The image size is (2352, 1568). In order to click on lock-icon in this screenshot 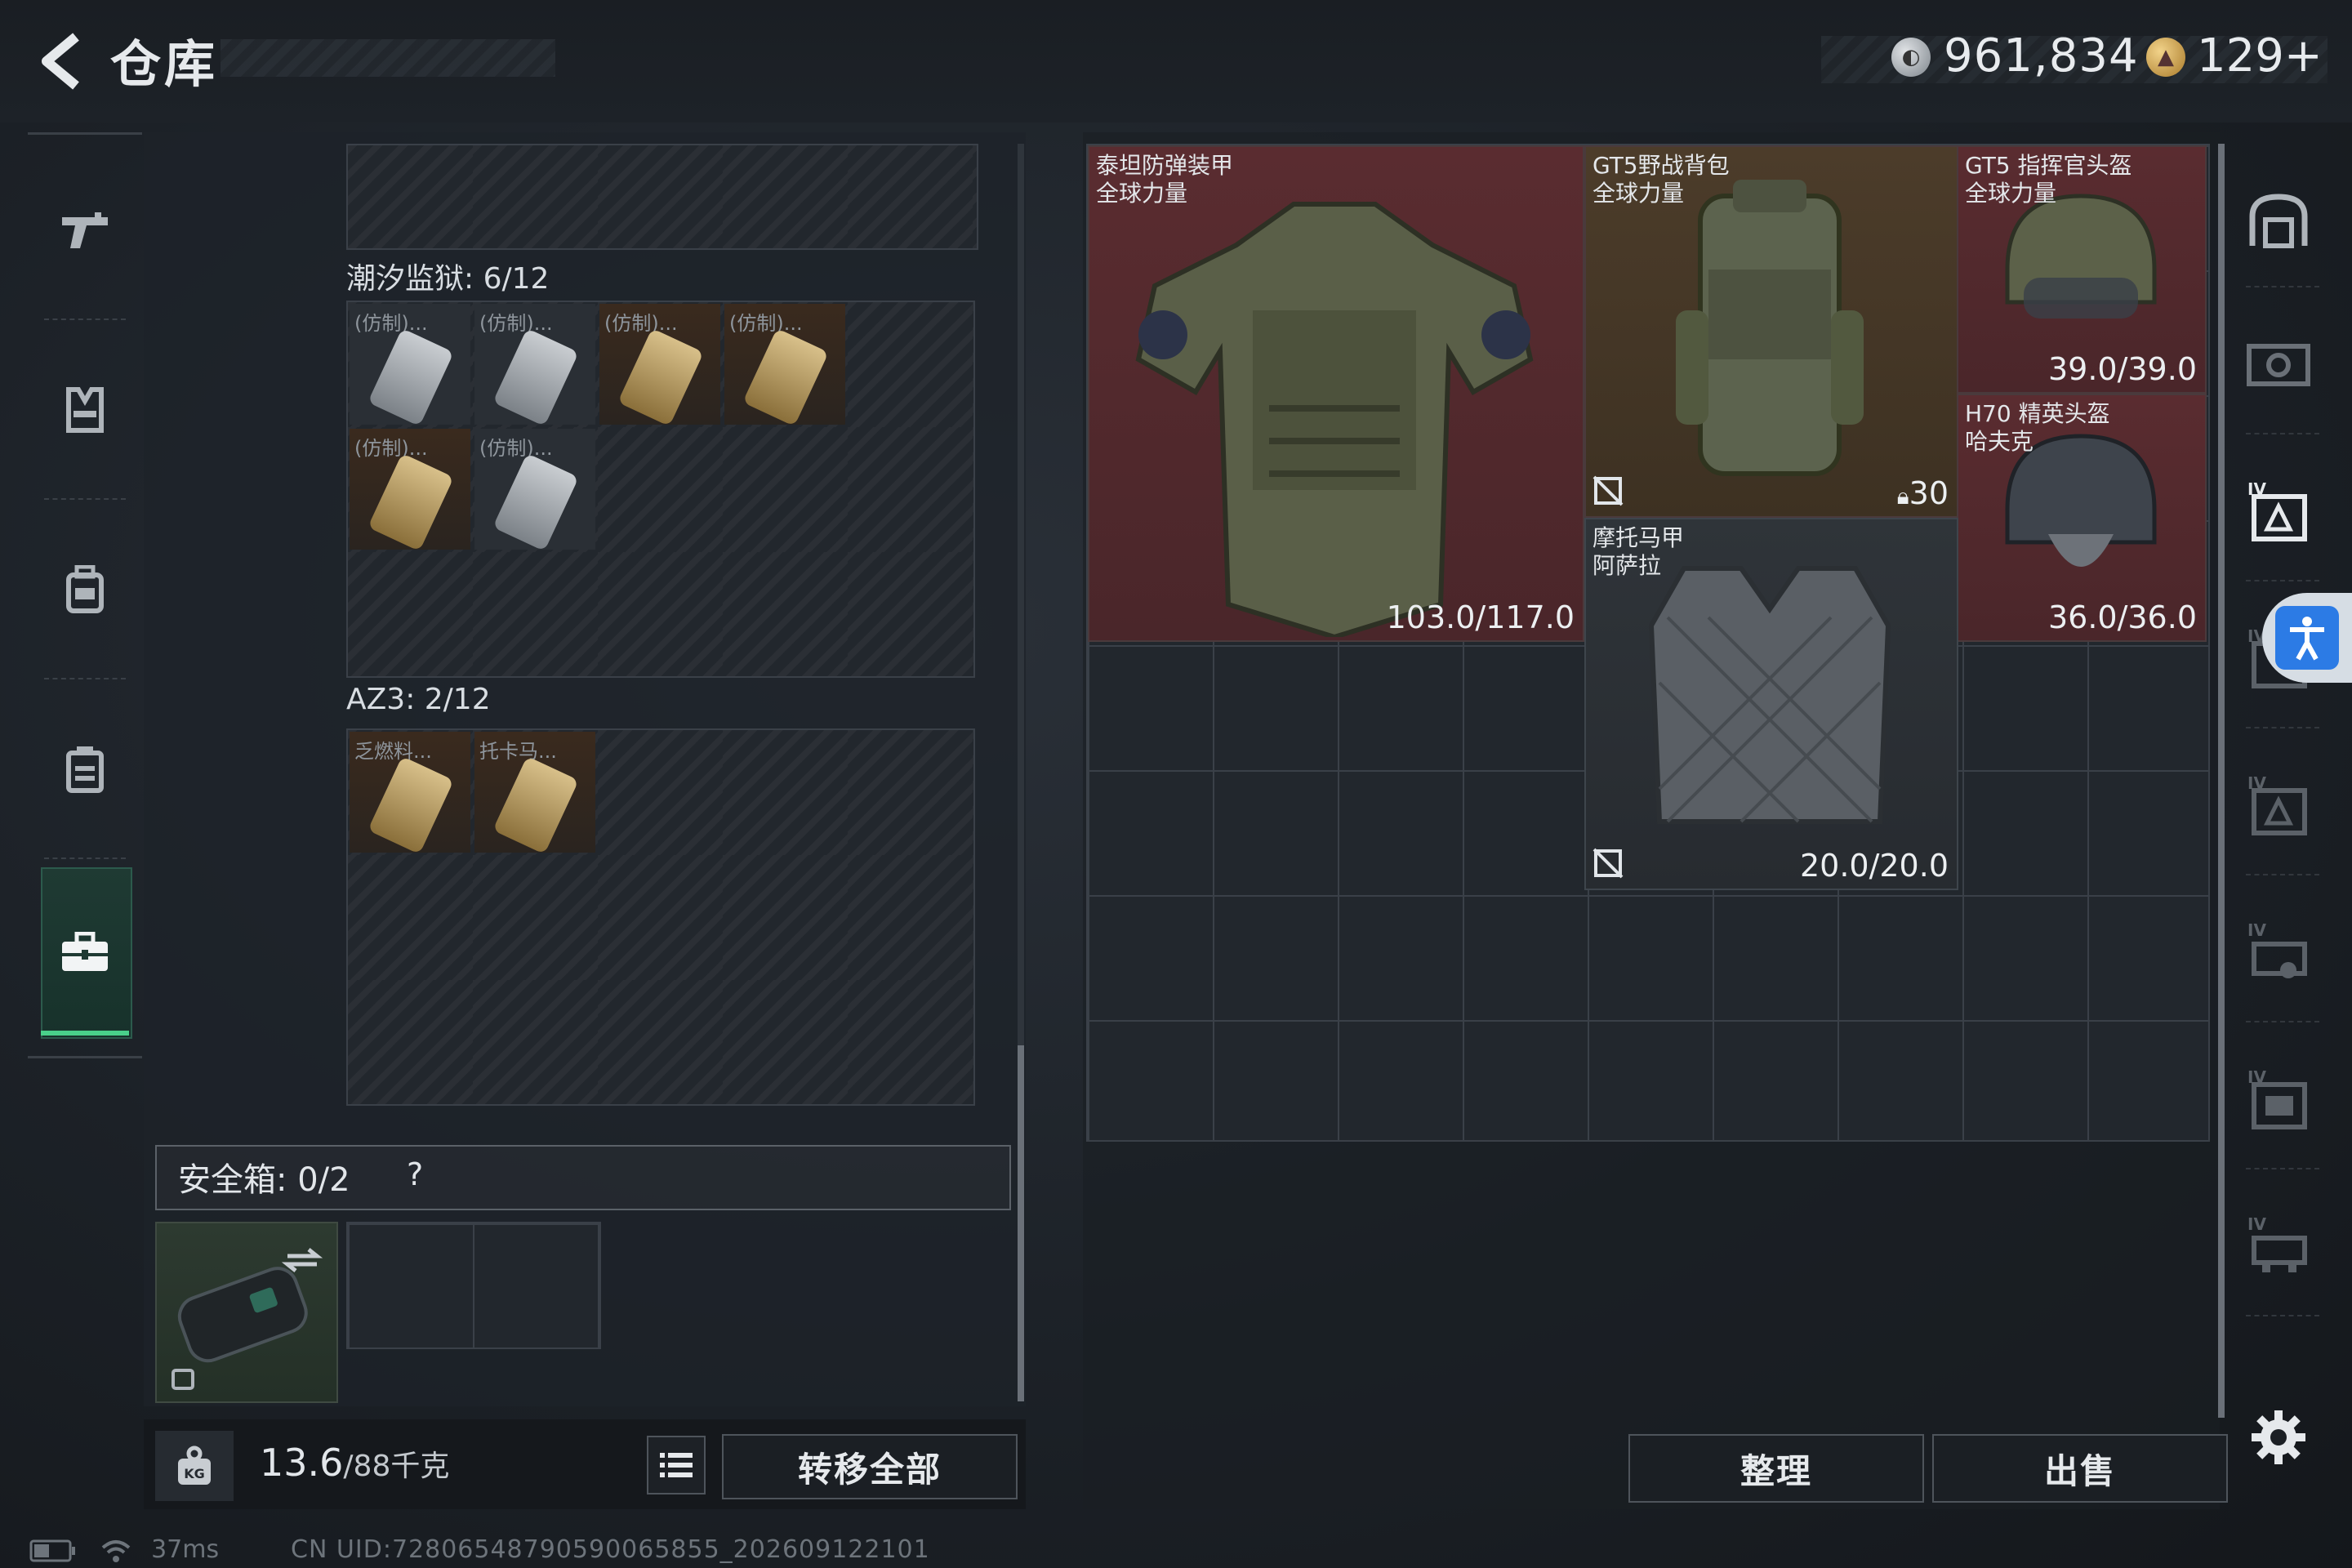, I will do `click(183, 1379)`.